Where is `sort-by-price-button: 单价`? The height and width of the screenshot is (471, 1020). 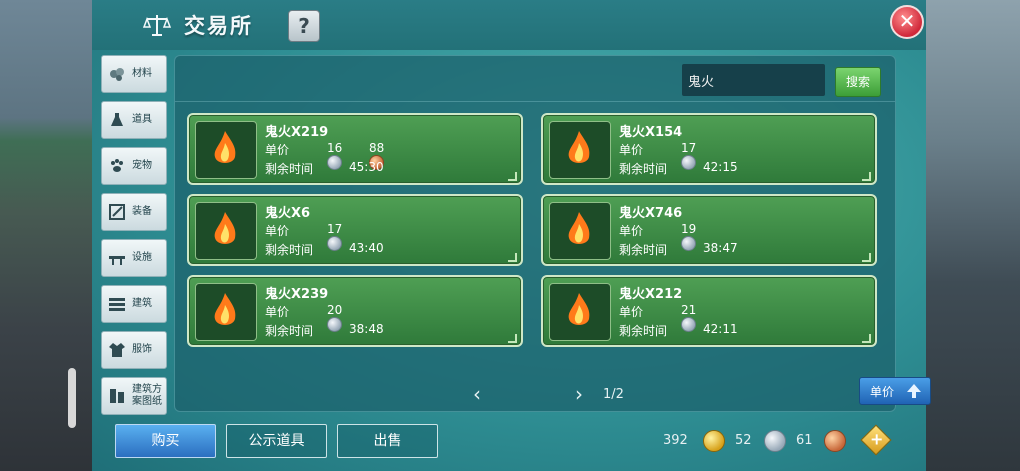 sort-by-price-button: 单价 is located at coordinates (895, 391).